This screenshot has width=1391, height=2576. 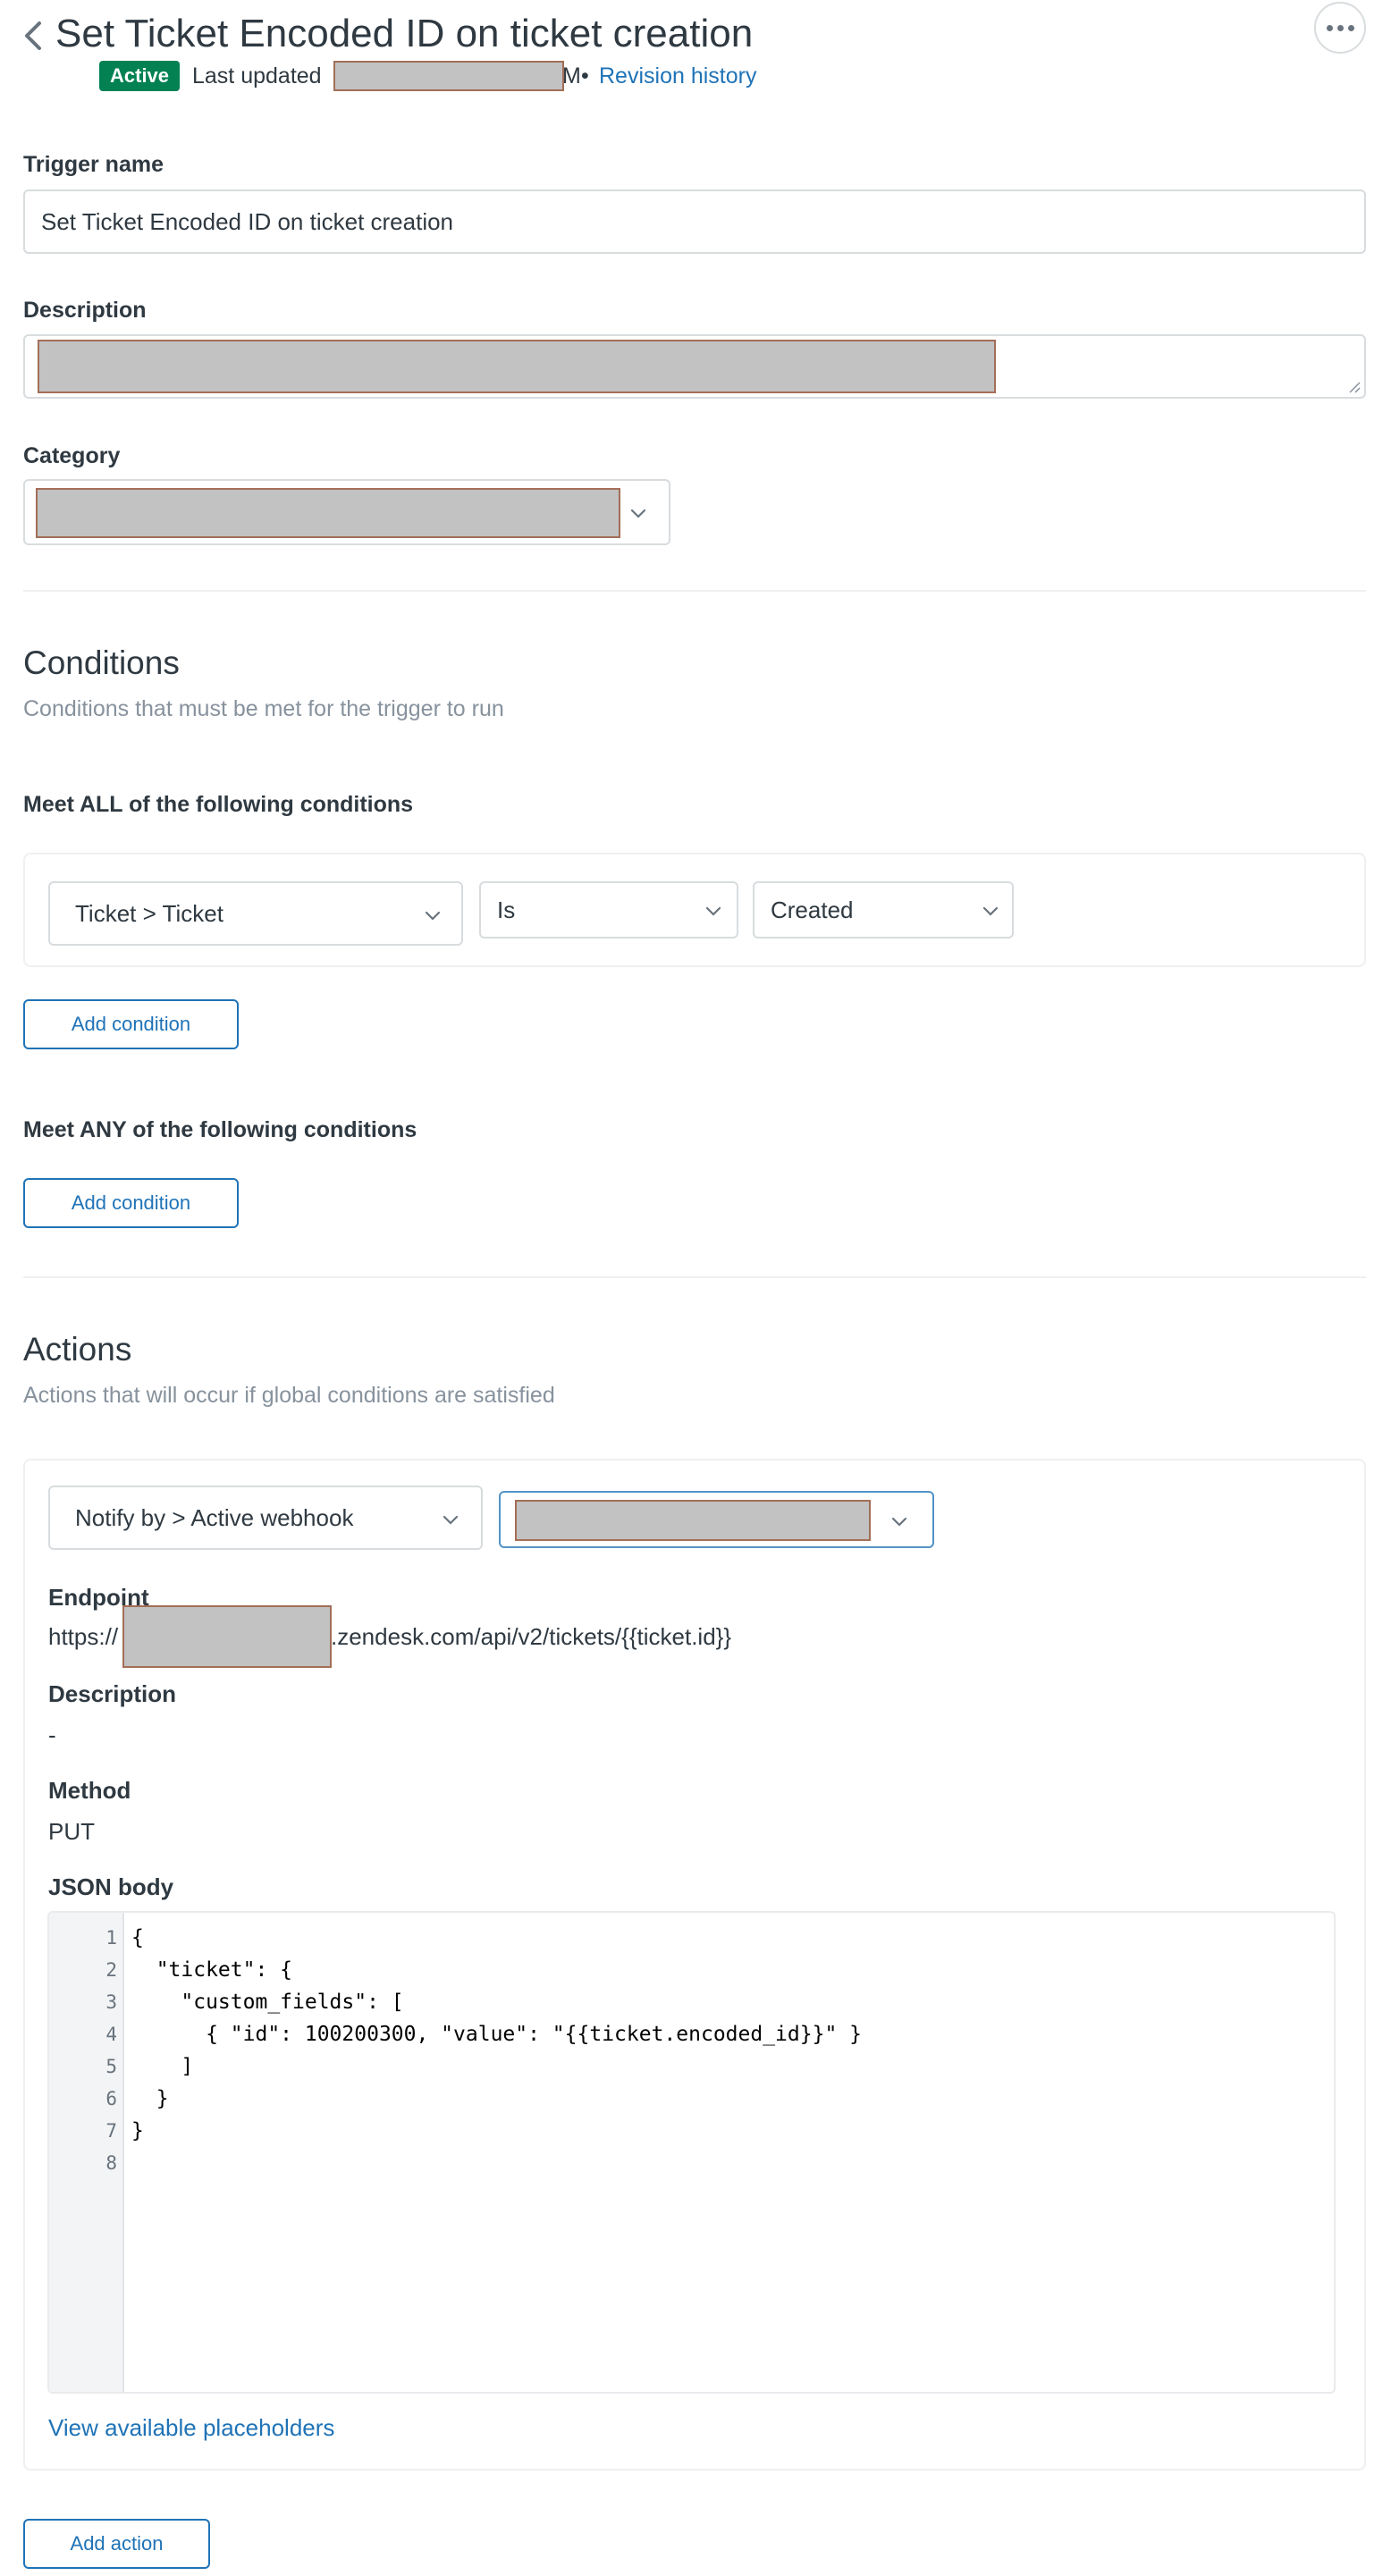 I want to click on meet-any-heading: Meet ANY of the following conditions, so click(x=220, y=1130).